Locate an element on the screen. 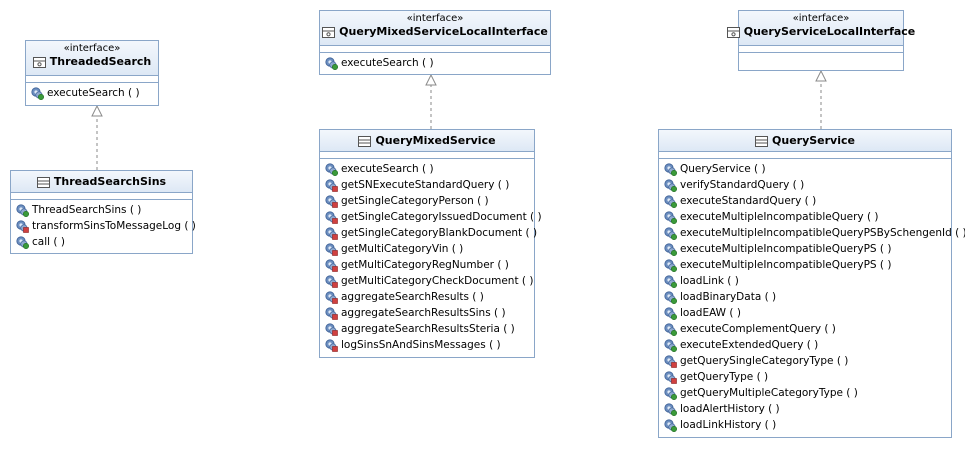 The height and width of the screenshot is (452, 965). operations-compartment is located at coordinates (821, 60).